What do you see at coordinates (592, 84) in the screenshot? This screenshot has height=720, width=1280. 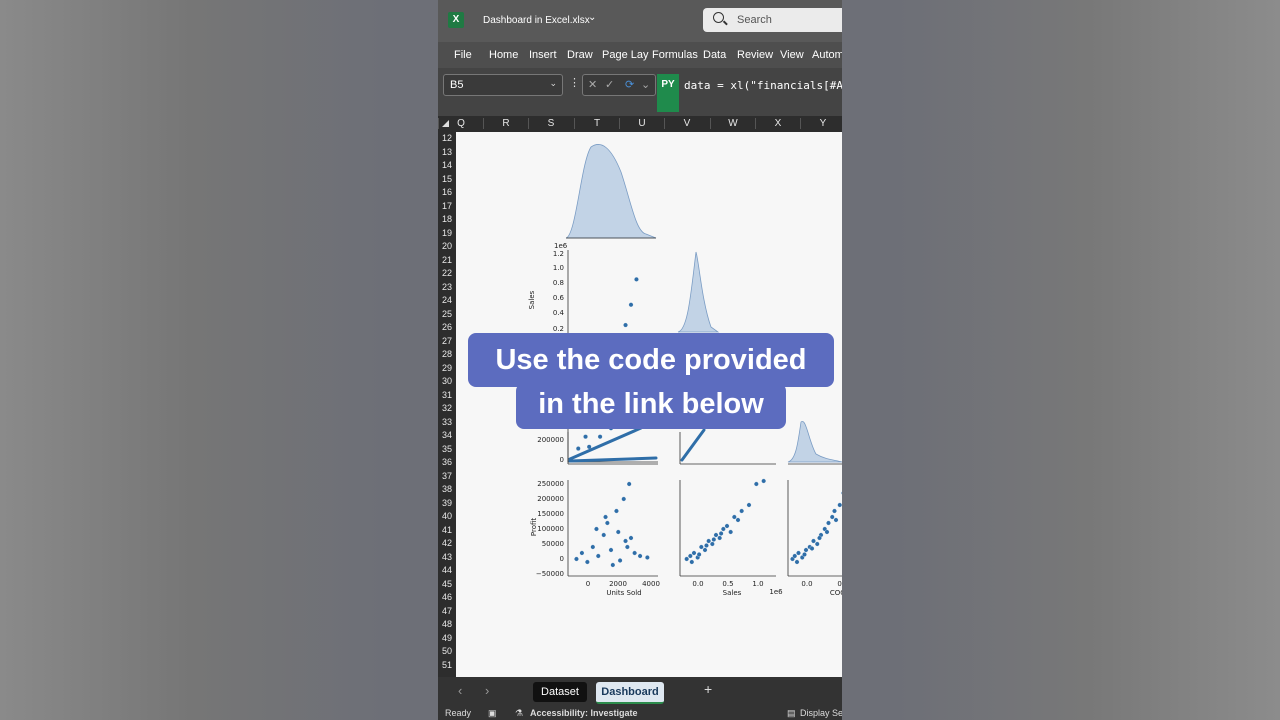 I see `cancel-icon: ✕` at bounding box center [592, 84].